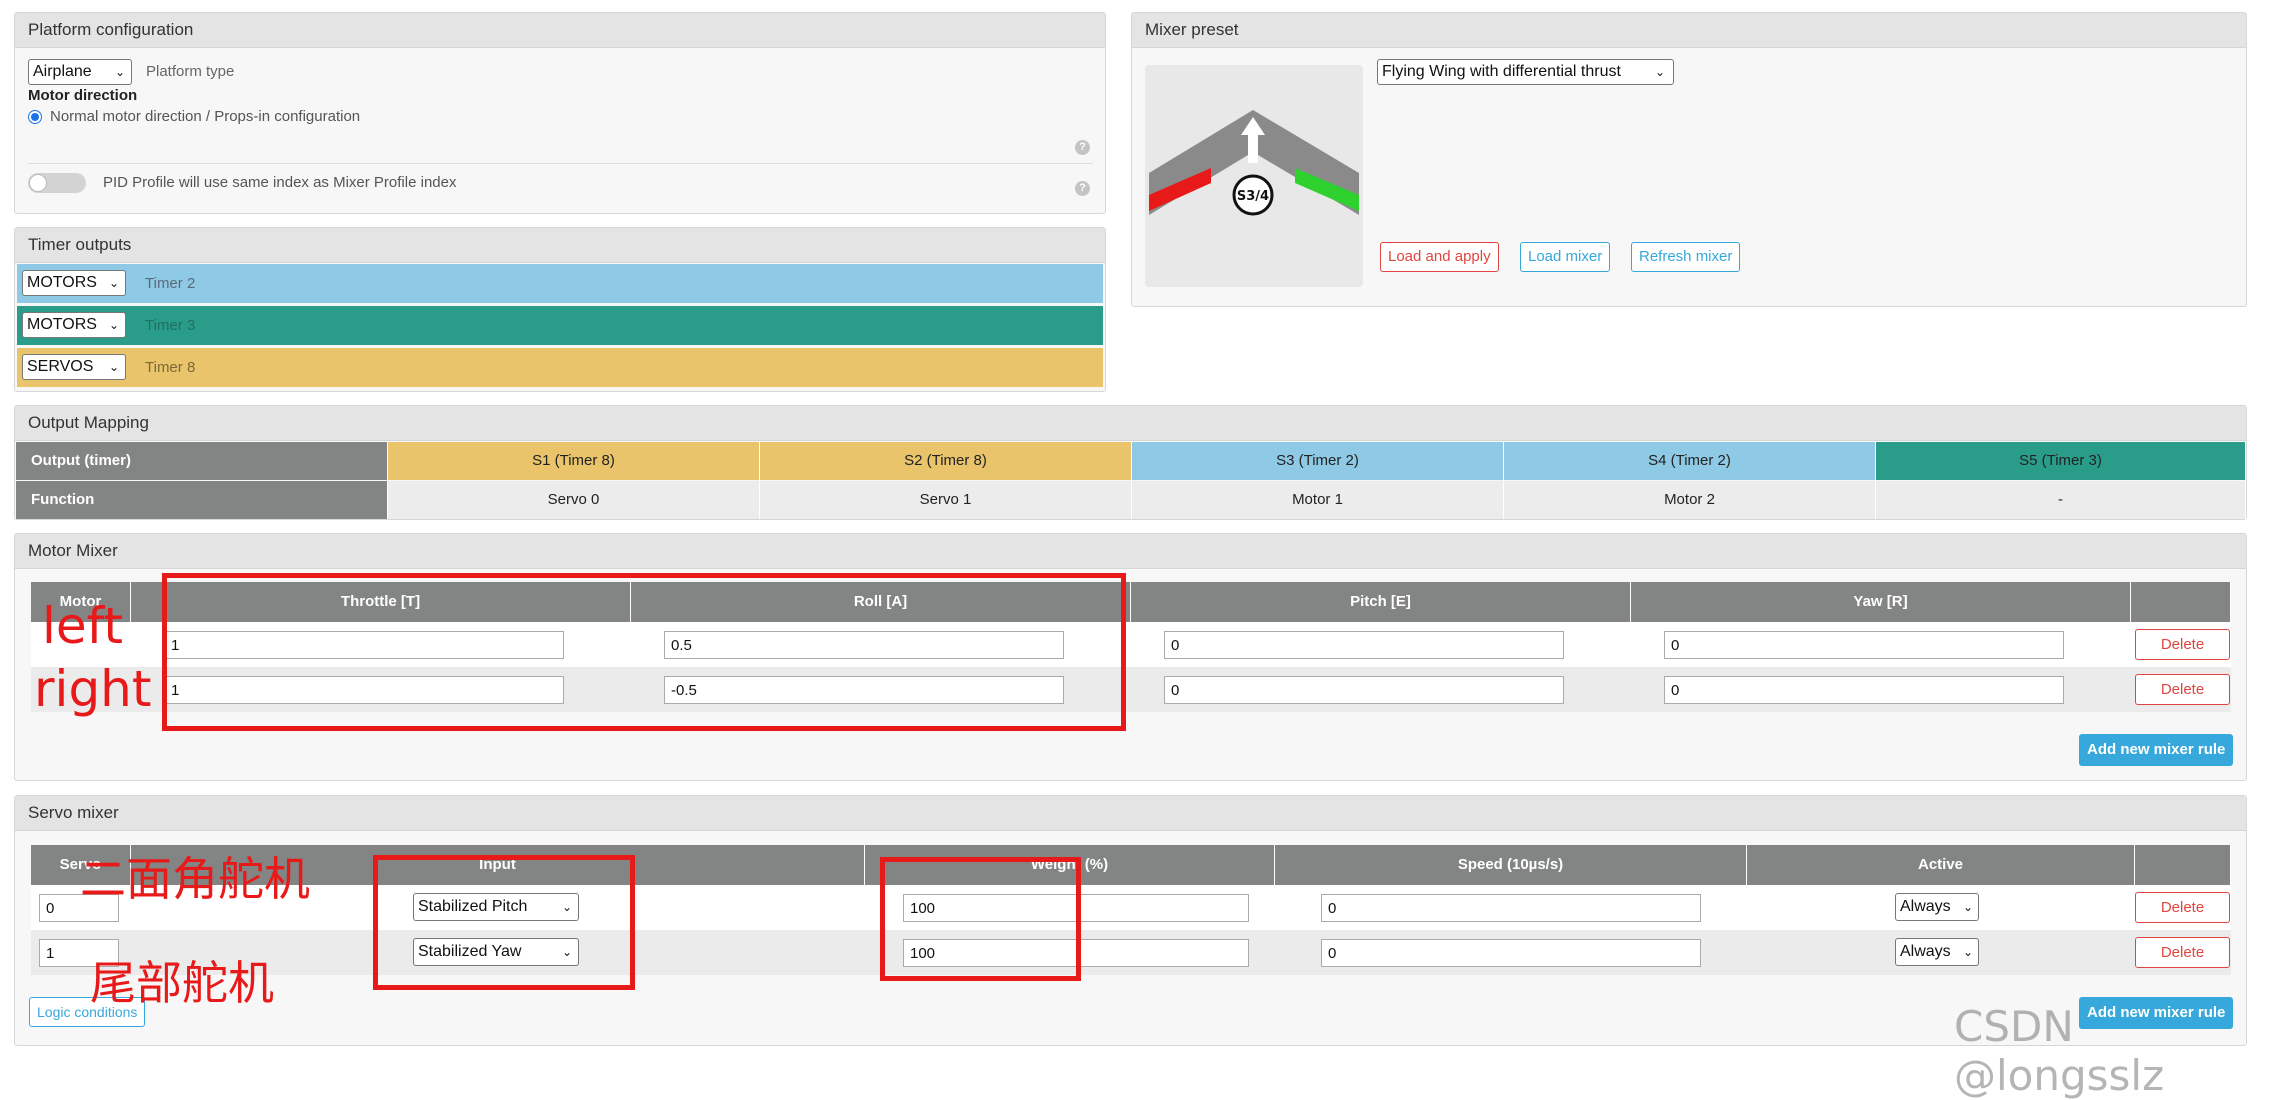  What do you see at coordinates (560, 325) in the screenshot?
I see `timer-row: MOTORS ⌄ Timer 3` at bounding box center [560, 325].